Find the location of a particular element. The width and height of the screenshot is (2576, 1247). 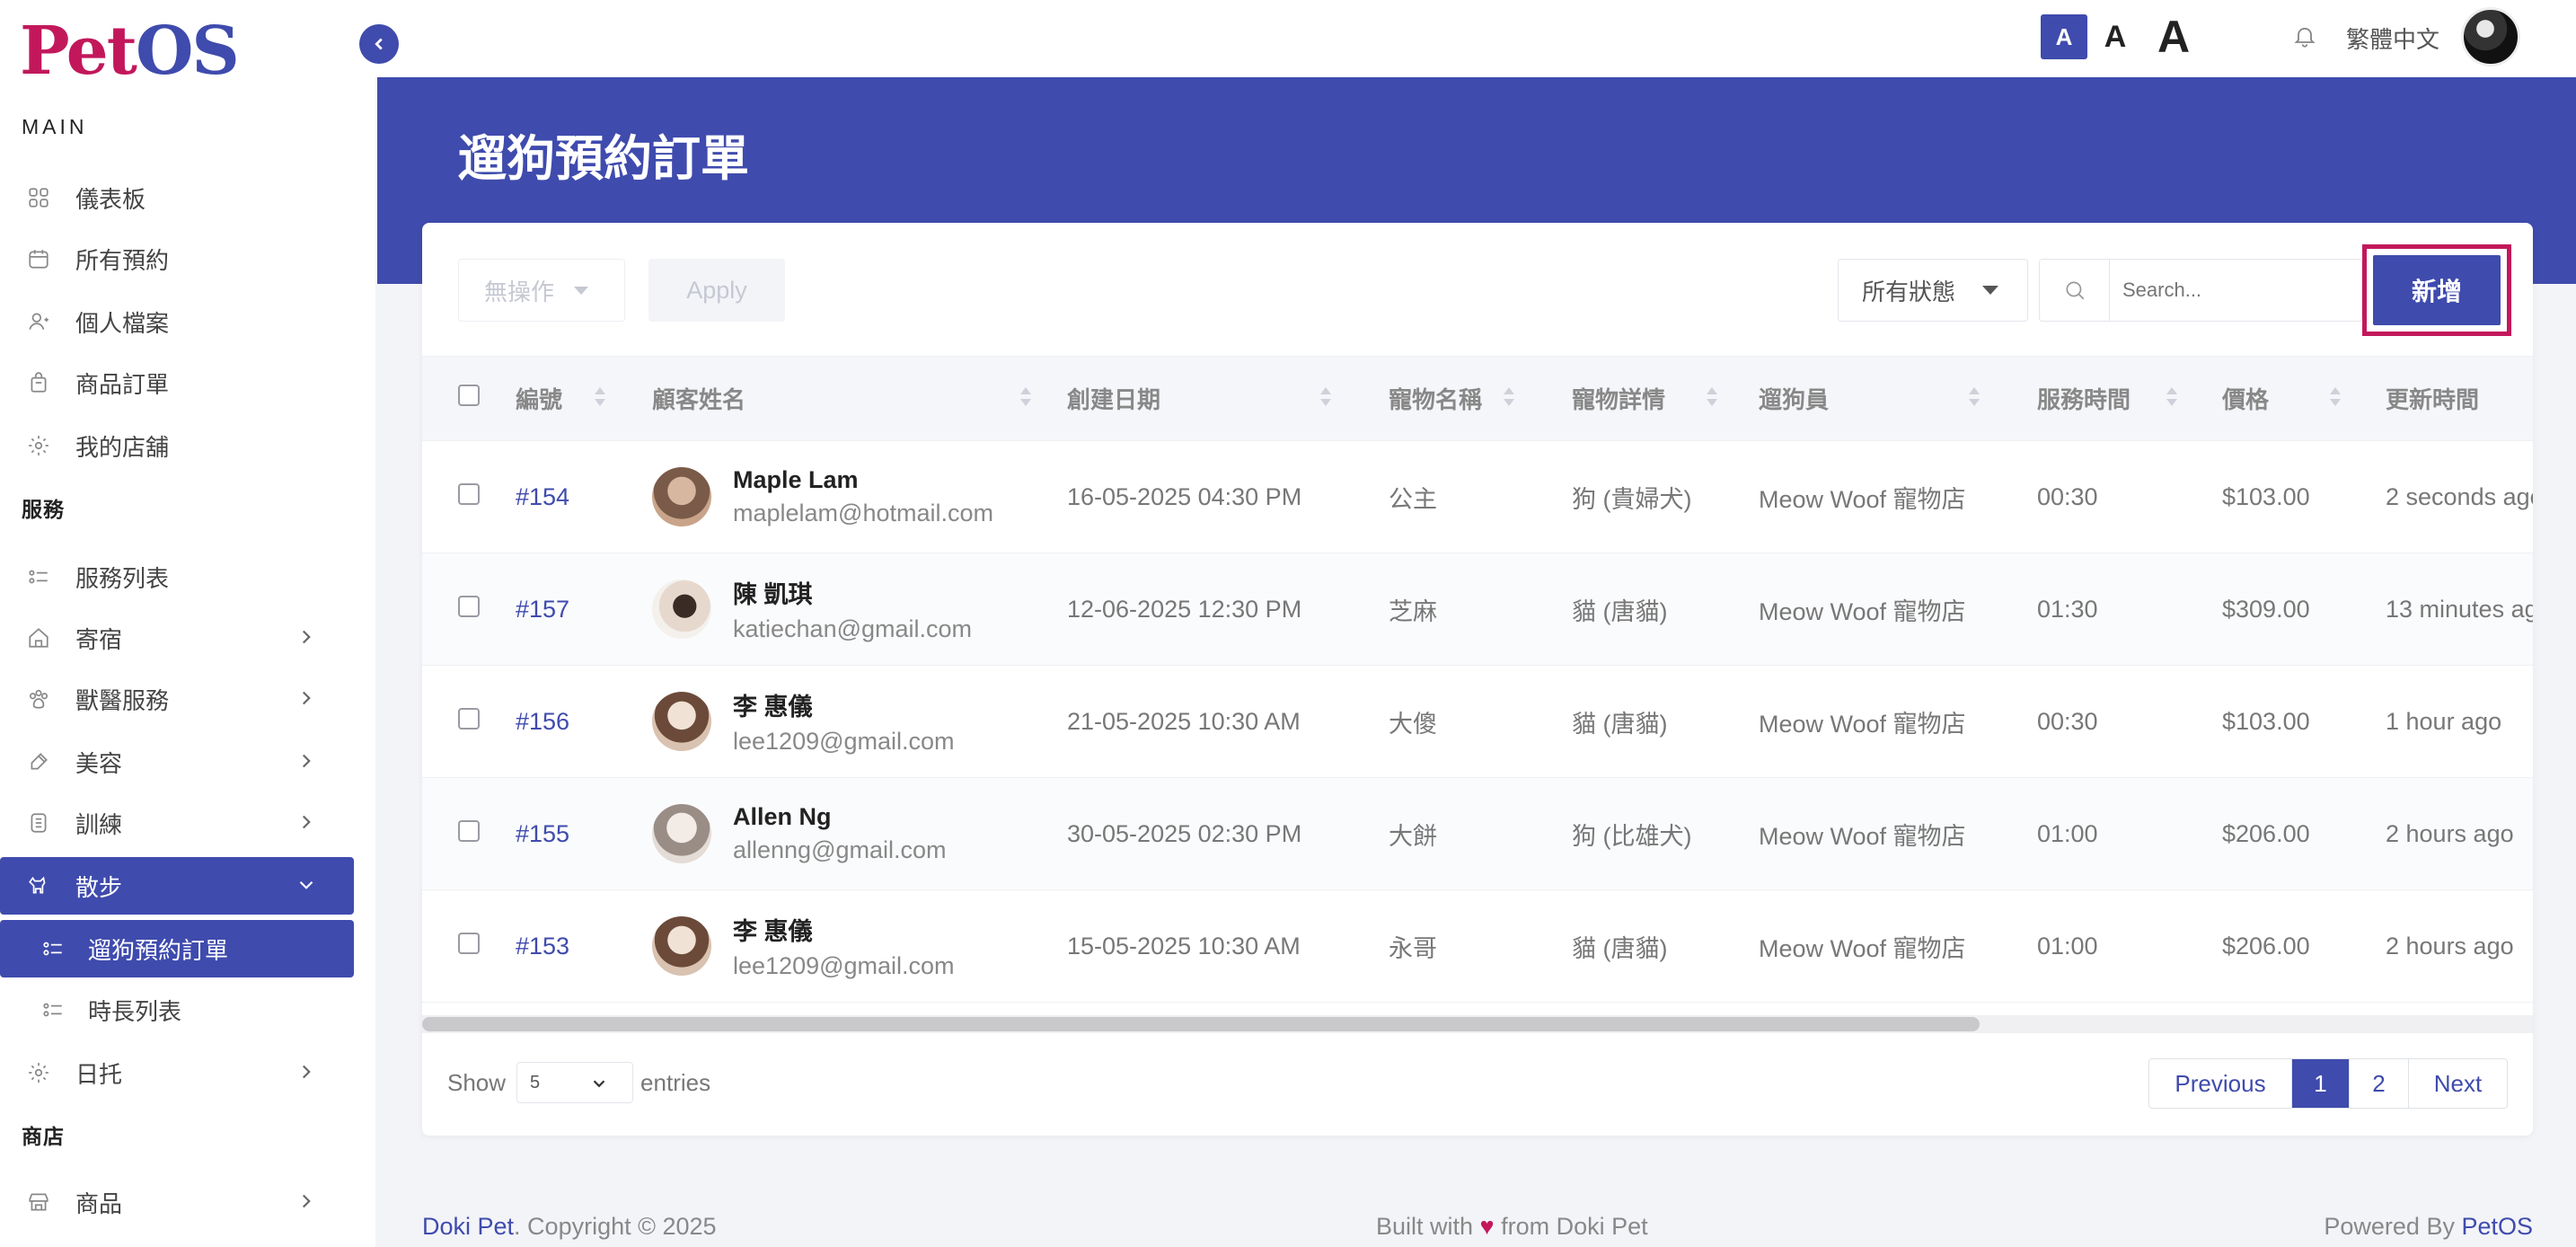

user-icon is located at coordinates (38, 321).